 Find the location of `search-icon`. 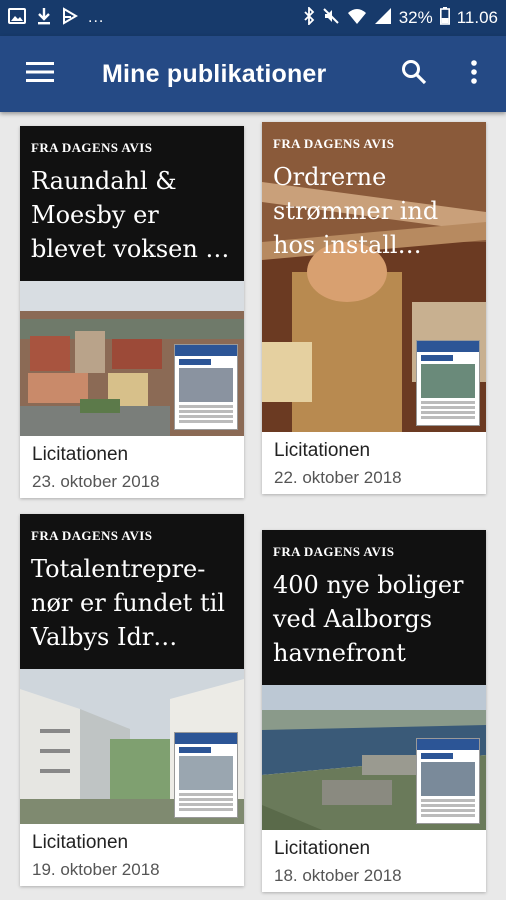

search-icon is located at coordinates (414, 74).